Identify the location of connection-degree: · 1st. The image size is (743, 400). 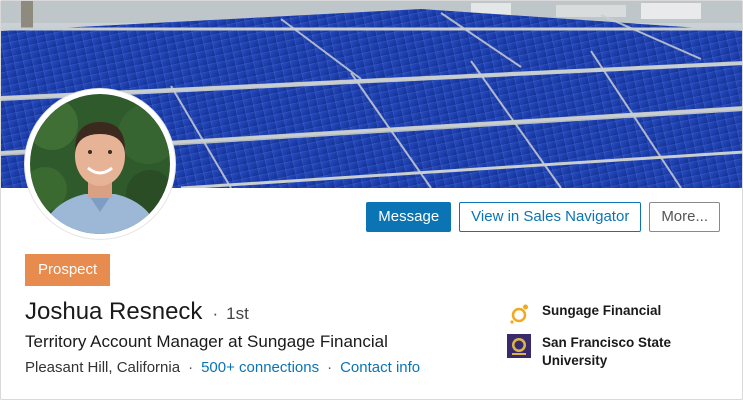
(230, 314).